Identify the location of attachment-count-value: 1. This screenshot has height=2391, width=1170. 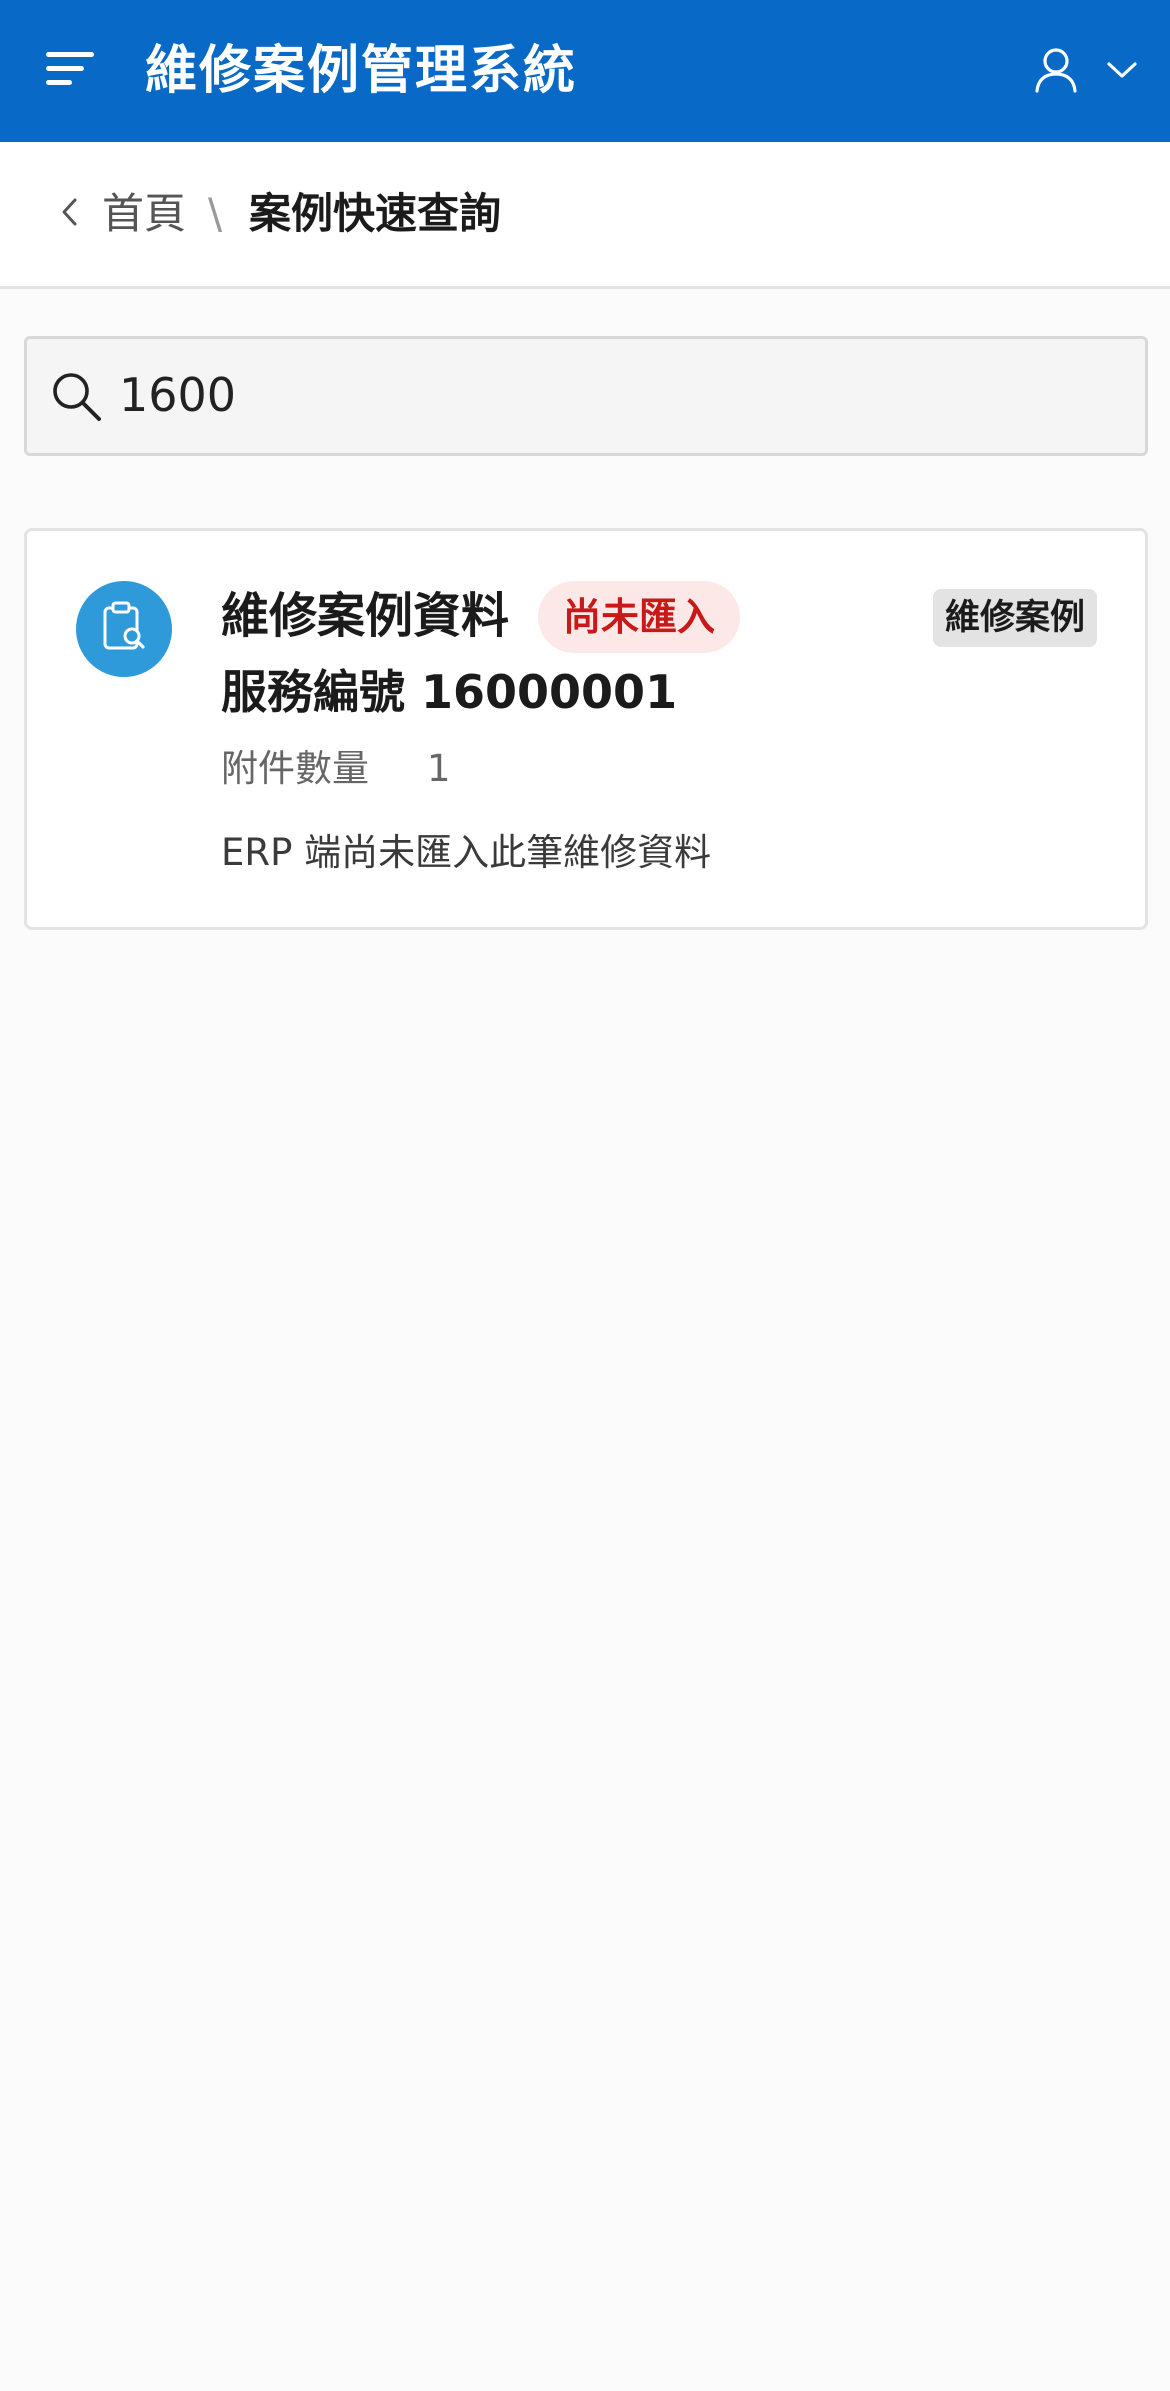
(439, 768).